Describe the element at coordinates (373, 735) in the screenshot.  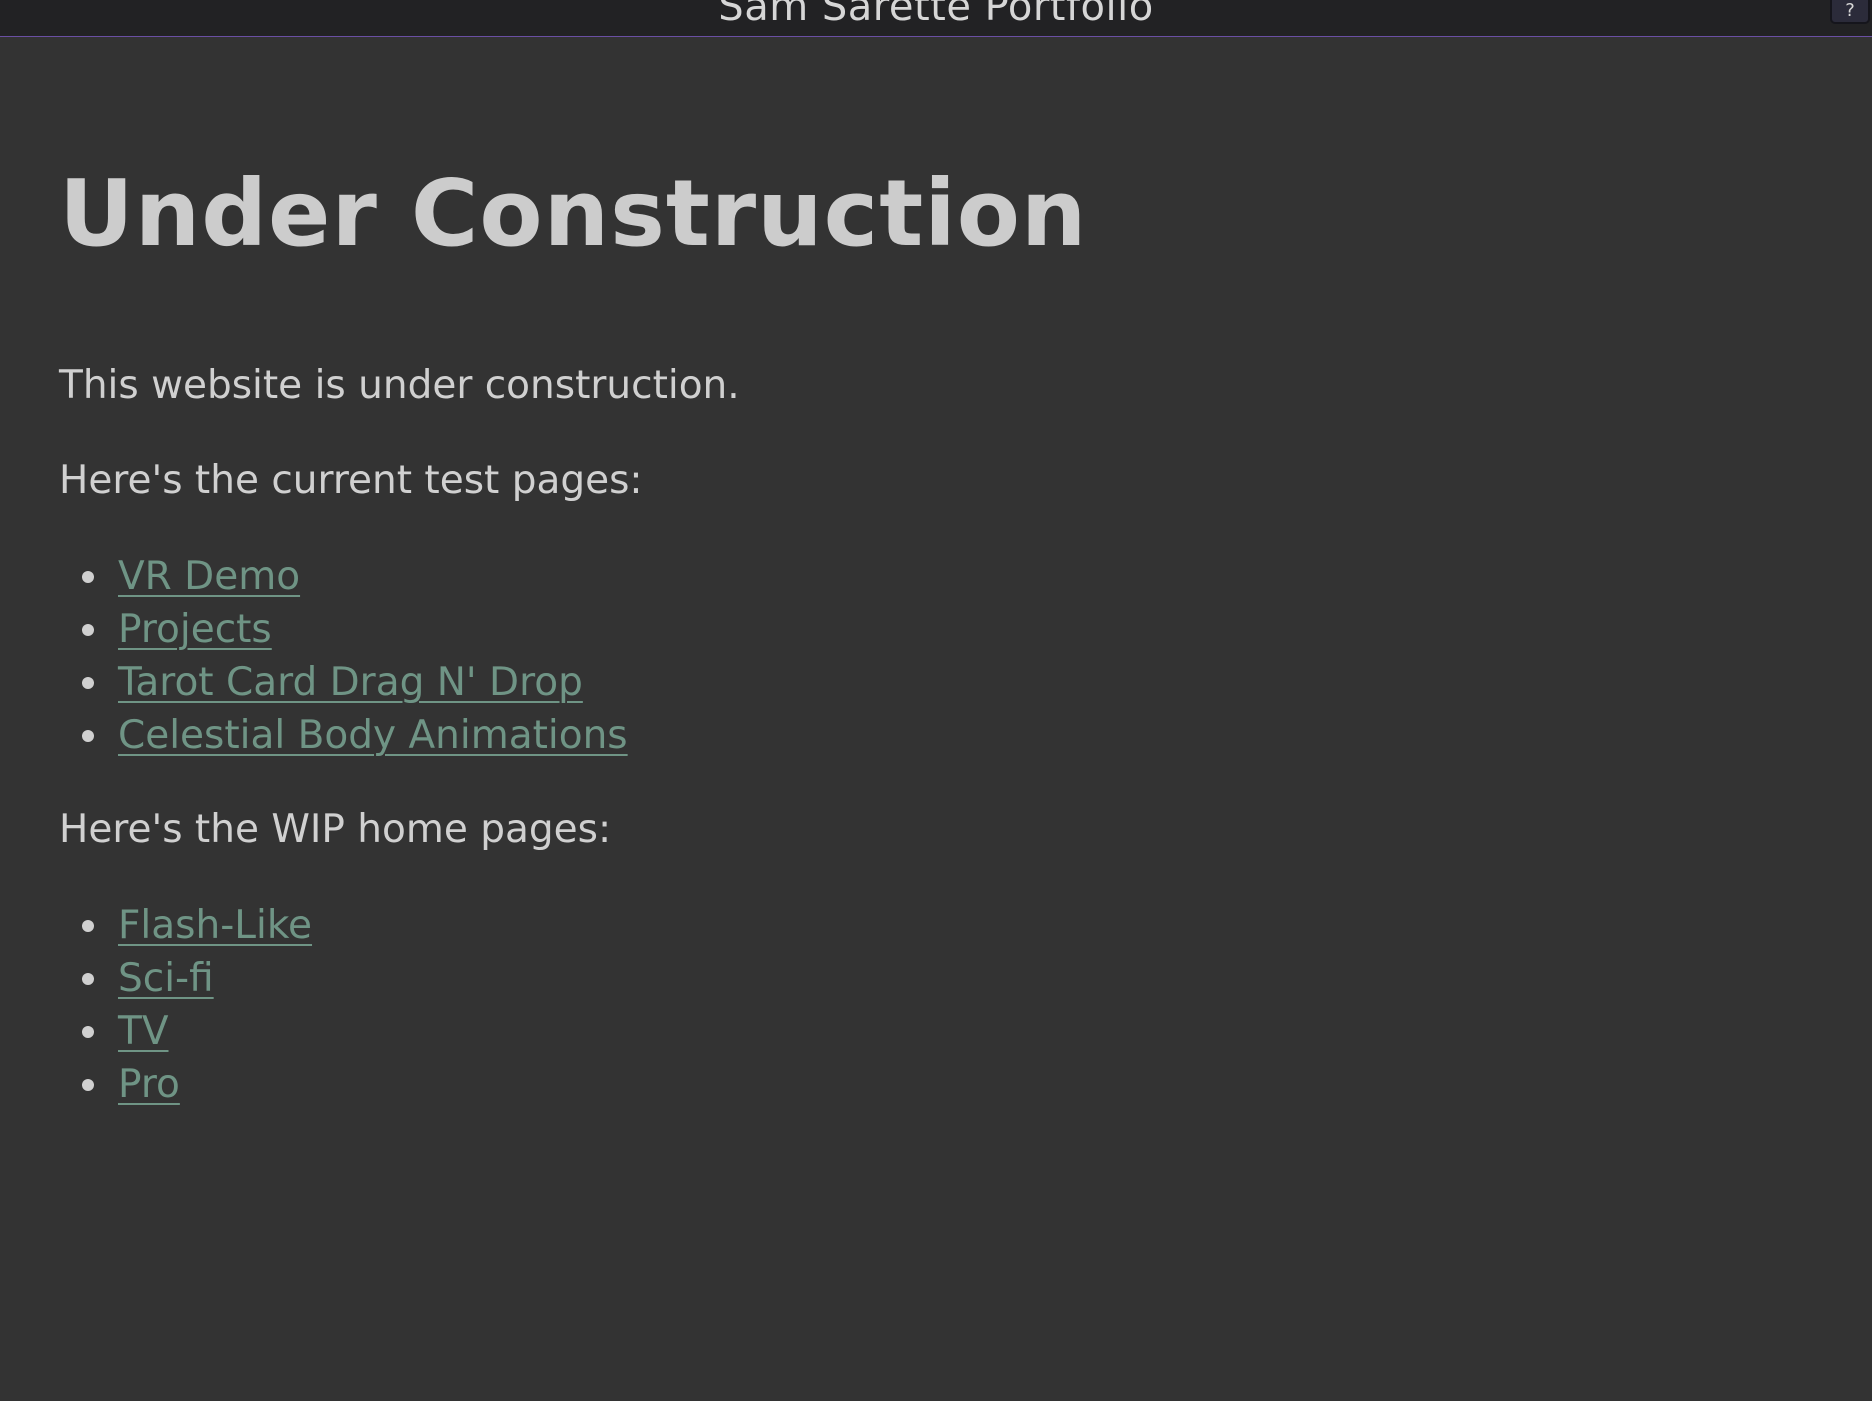
I see `link-celestial-body-animations: Celestial Body Animations` at that location.